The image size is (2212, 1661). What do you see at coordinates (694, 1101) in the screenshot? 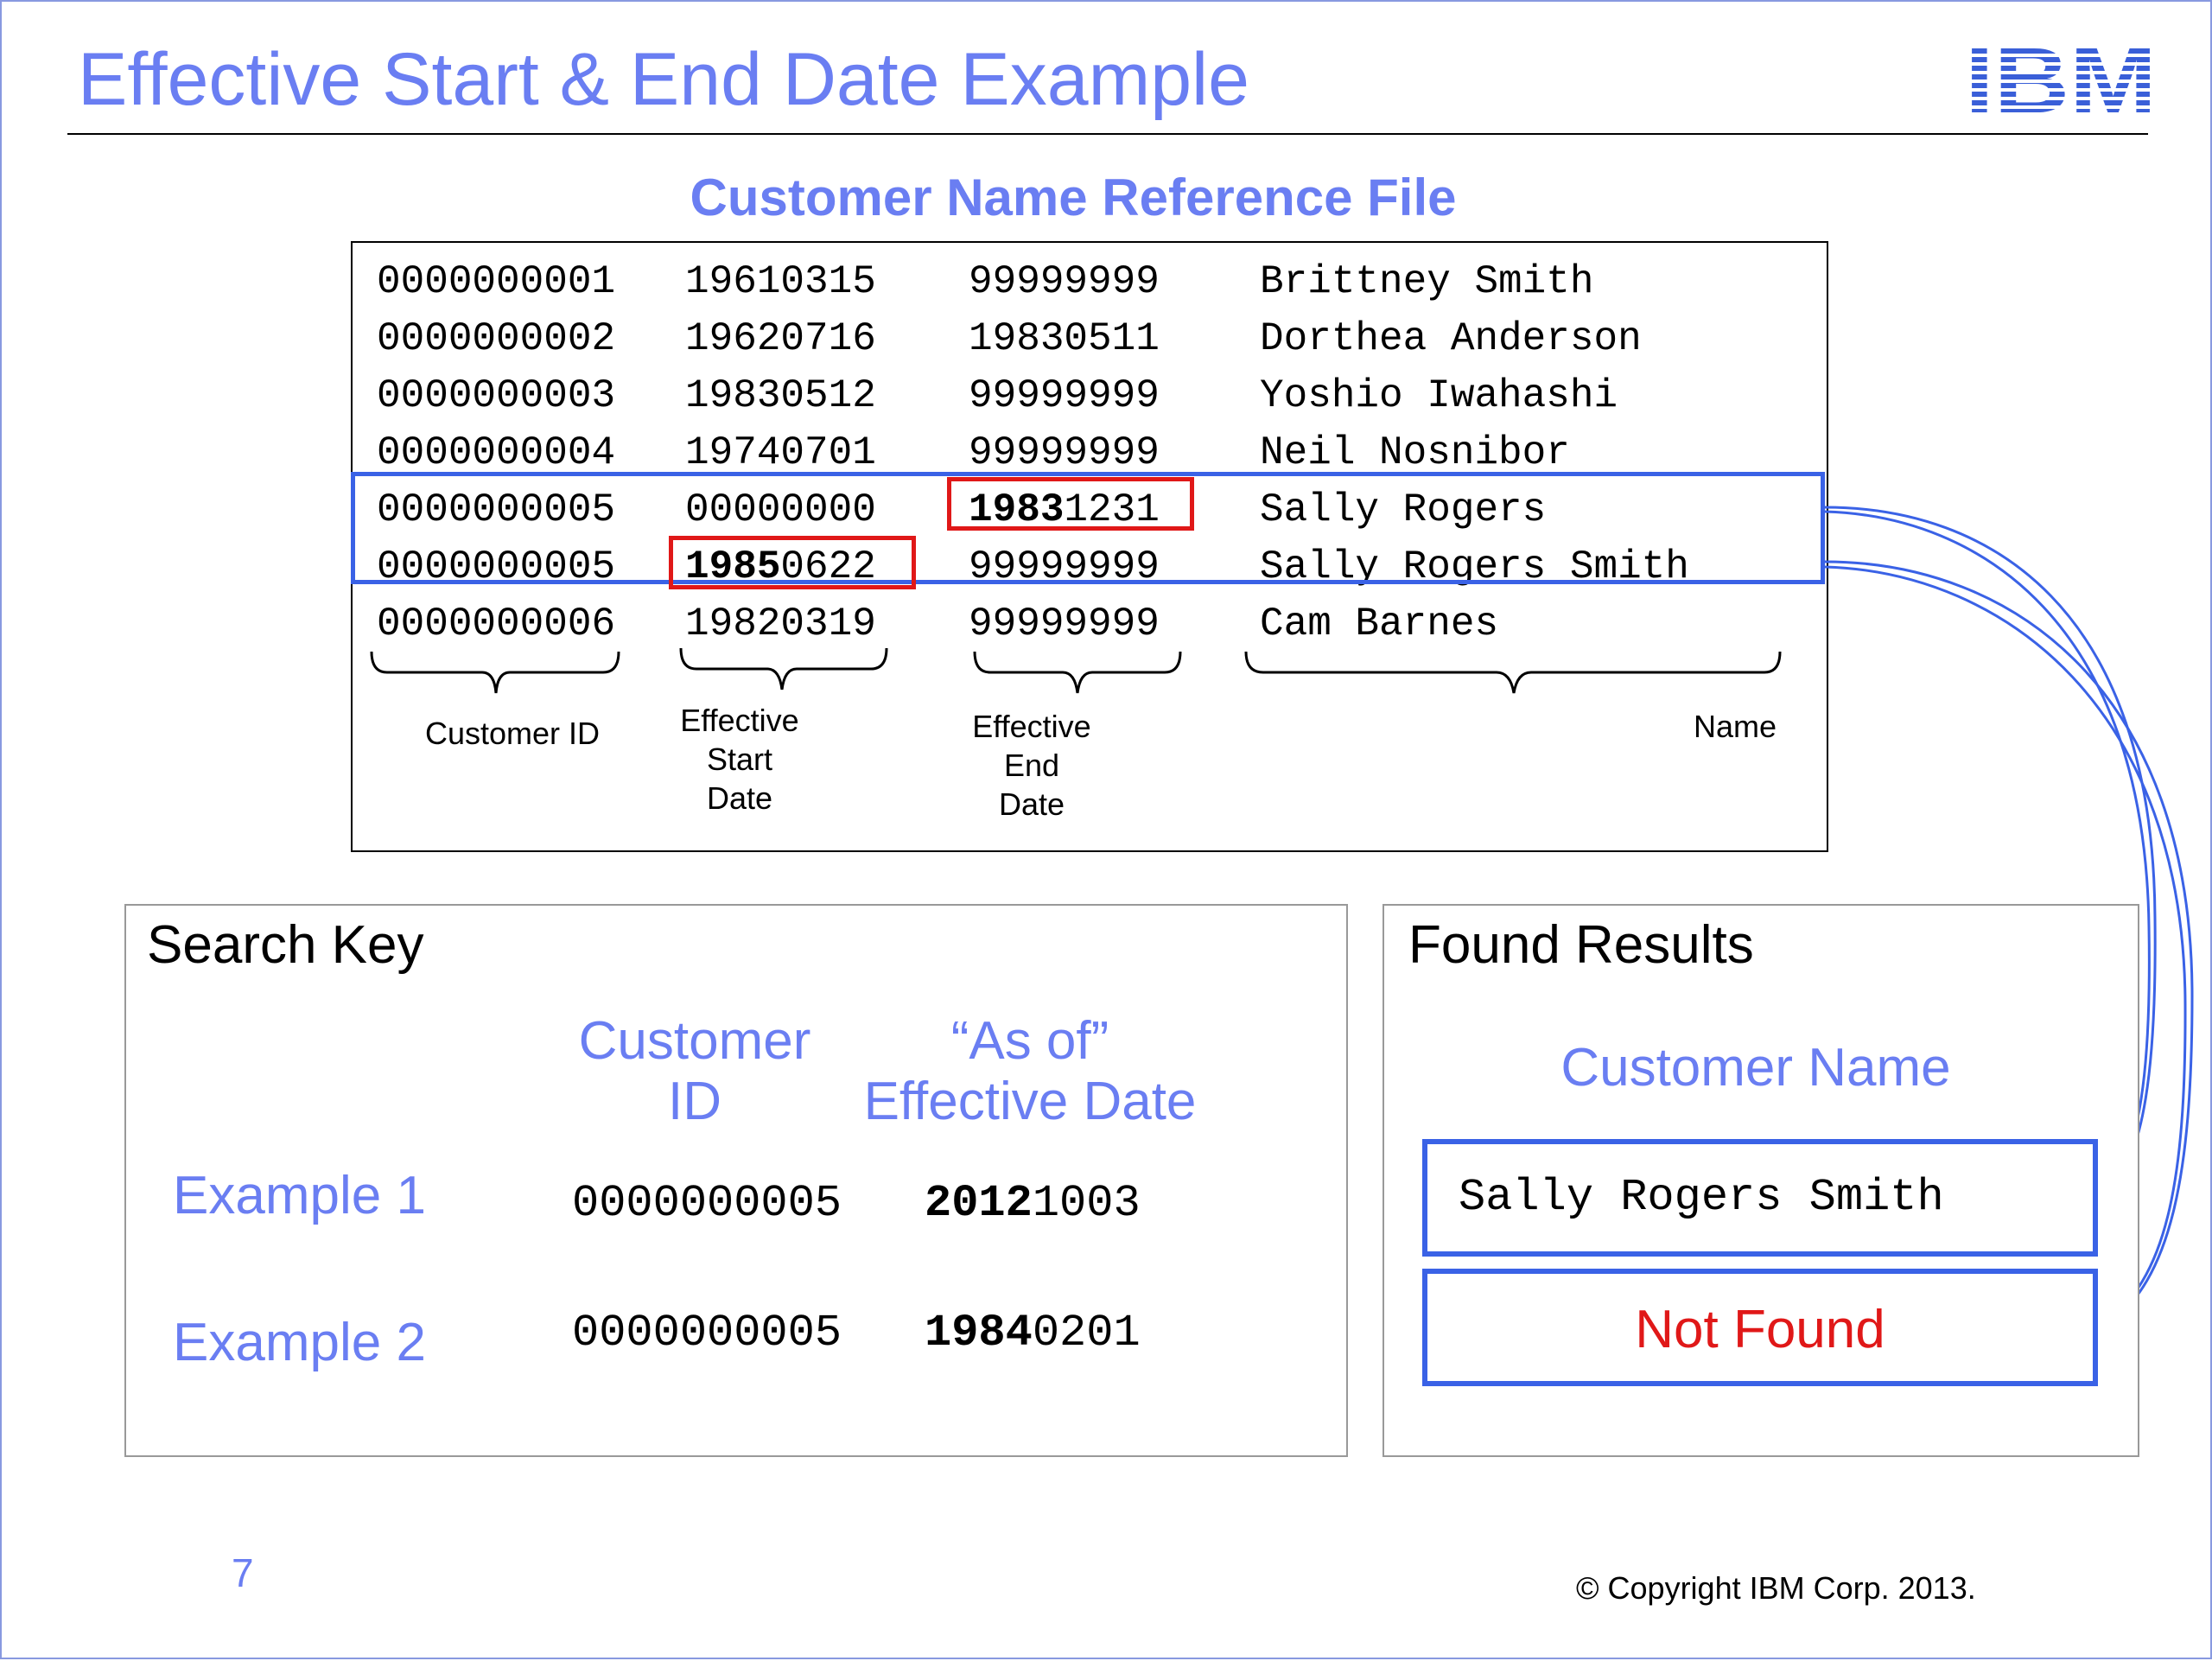
I see `header-line: ID` at bounding box center [694, 1101].